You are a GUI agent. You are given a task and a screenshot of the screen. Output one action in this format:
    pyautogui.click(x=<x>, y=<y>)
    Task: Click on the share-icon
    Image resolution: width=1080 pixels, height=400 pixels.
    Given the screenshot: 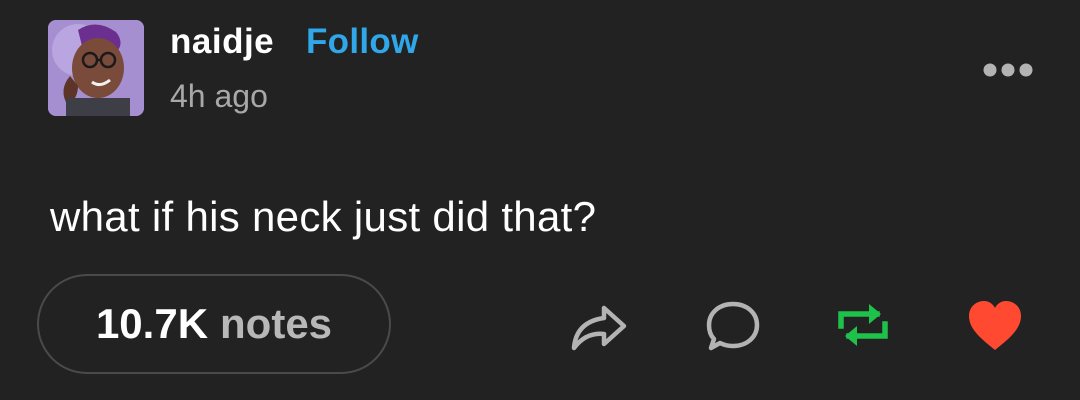 What is the action you would take?
    pyautogui.click(x=598, y=326)
    